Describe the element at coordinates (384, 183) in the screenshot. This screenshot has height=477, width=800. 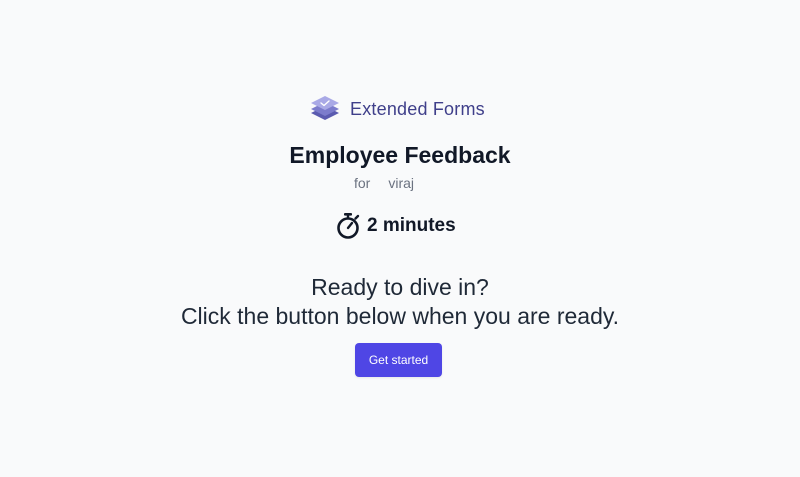
I see `recipient-line: for viraj` at that location.